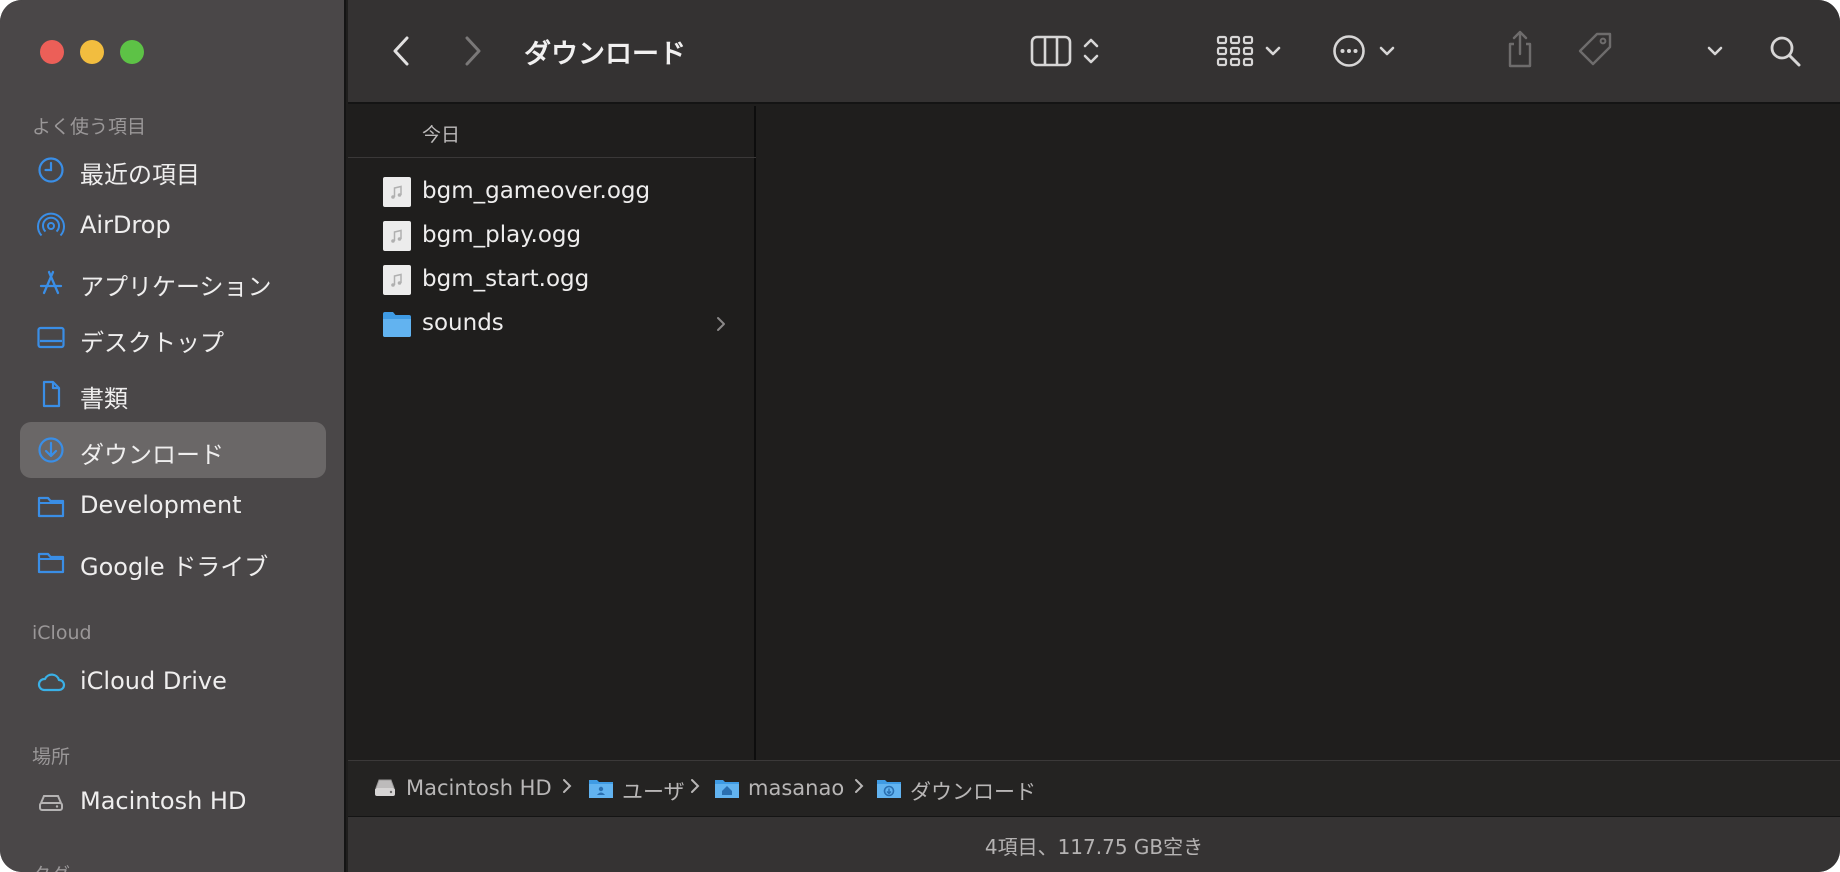 This screenshot has width=1840, height=872. I want to click on list-item: bgm_gameover.ogg, so click(552, 192).